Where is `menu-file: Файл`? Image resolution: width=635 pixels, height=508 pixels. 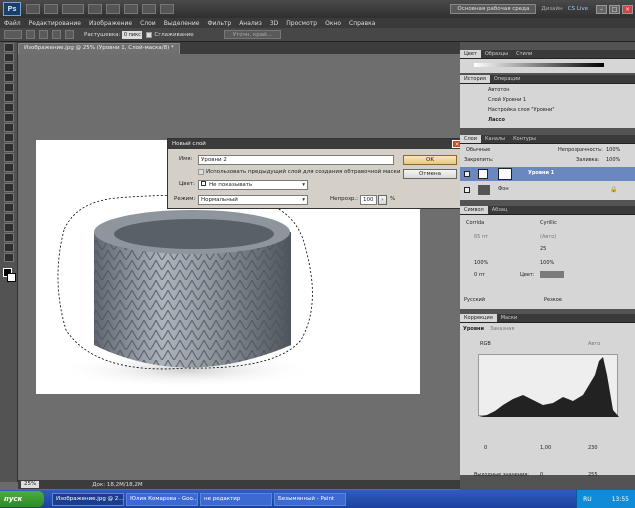
menu-file: Файл is located at coordinates (12, 23).